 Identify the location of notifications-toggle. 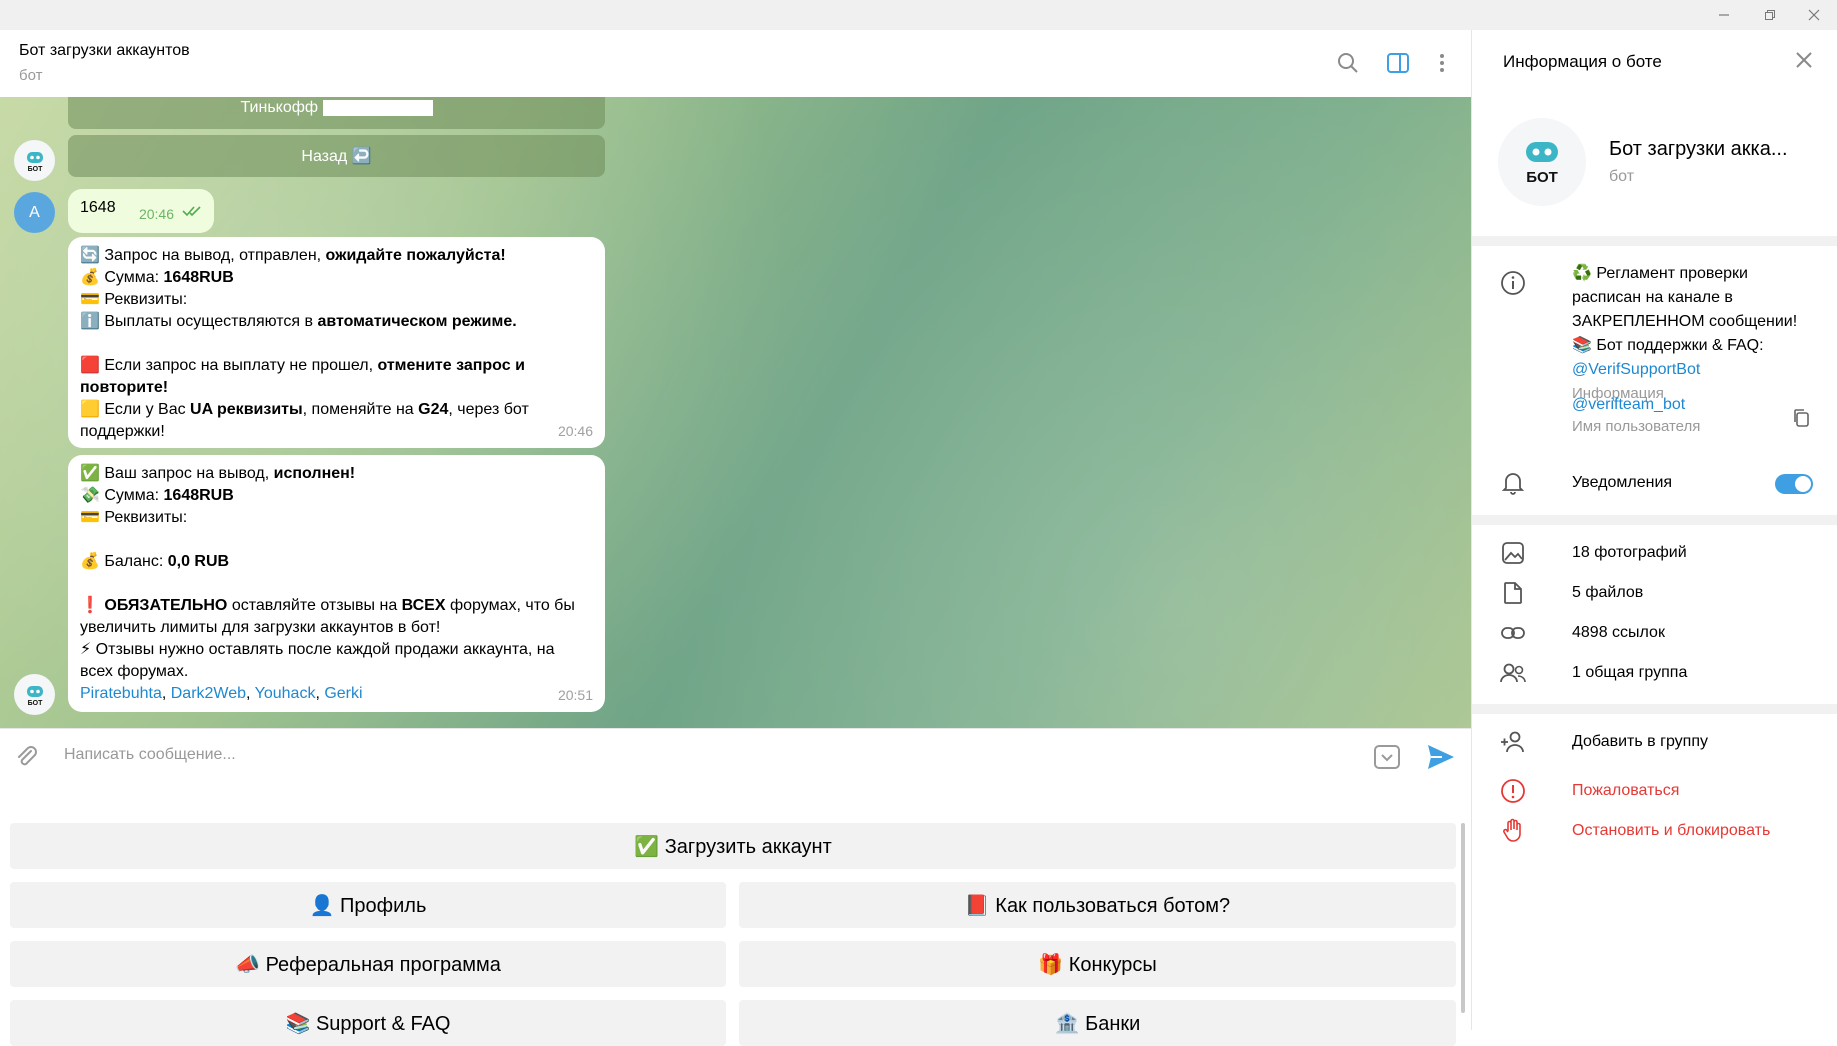
(1794, 484).